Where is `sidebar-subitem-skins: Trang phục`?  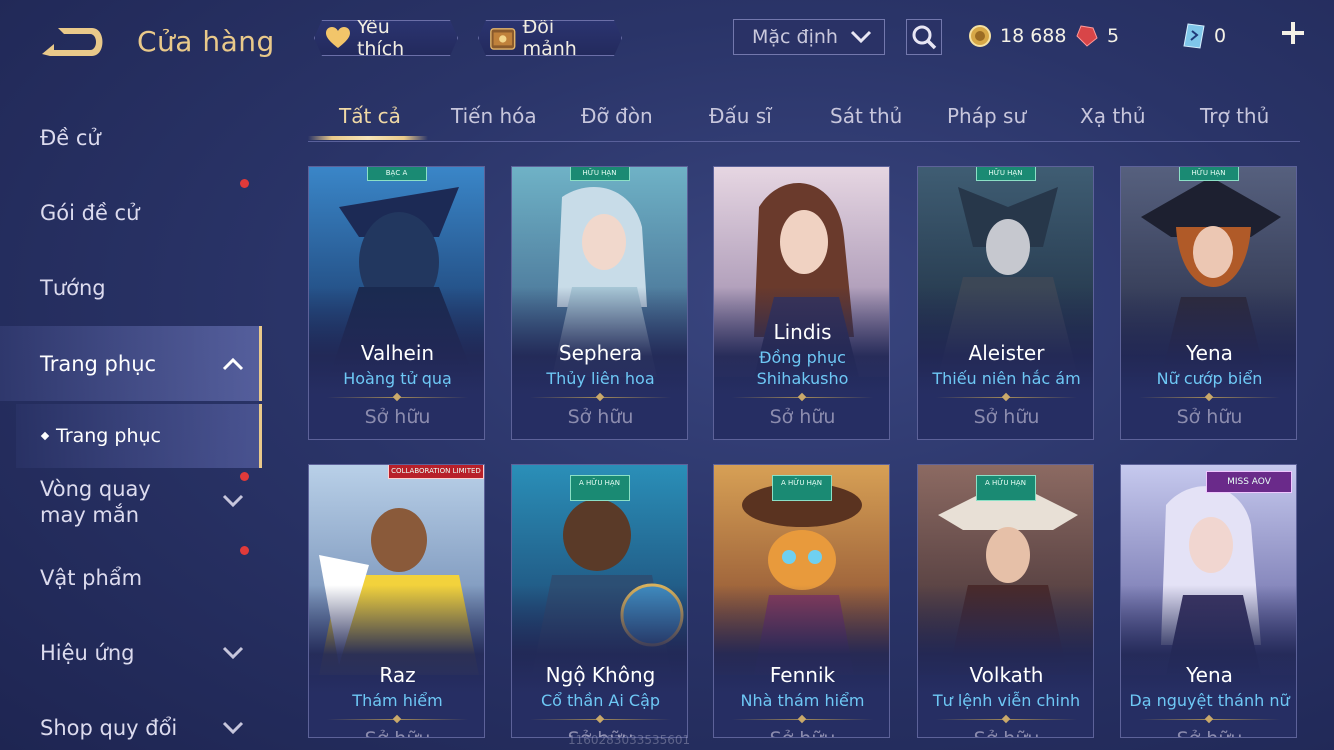 sidebar-subitem-skins: Trang phục is located at coordinates (139, 436).